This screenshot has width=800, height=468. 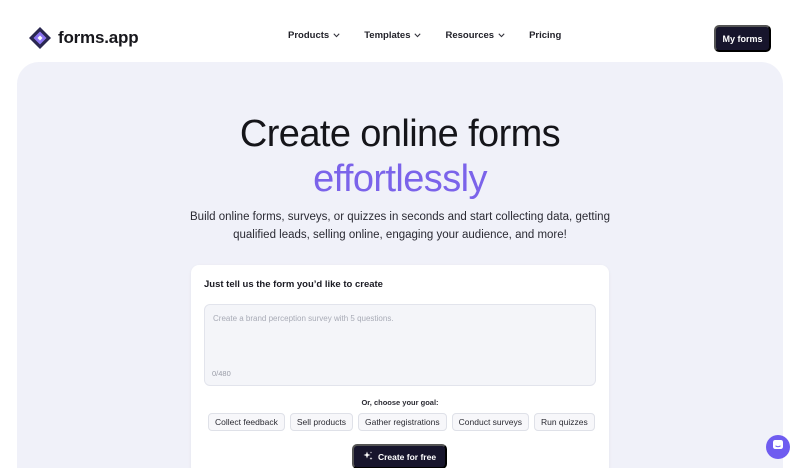 What do you see at coordinates (246, 422) in the screenshot?
I see `goal-chip-collect-feedback: Collect feedback` at bounding box center [246, 422].